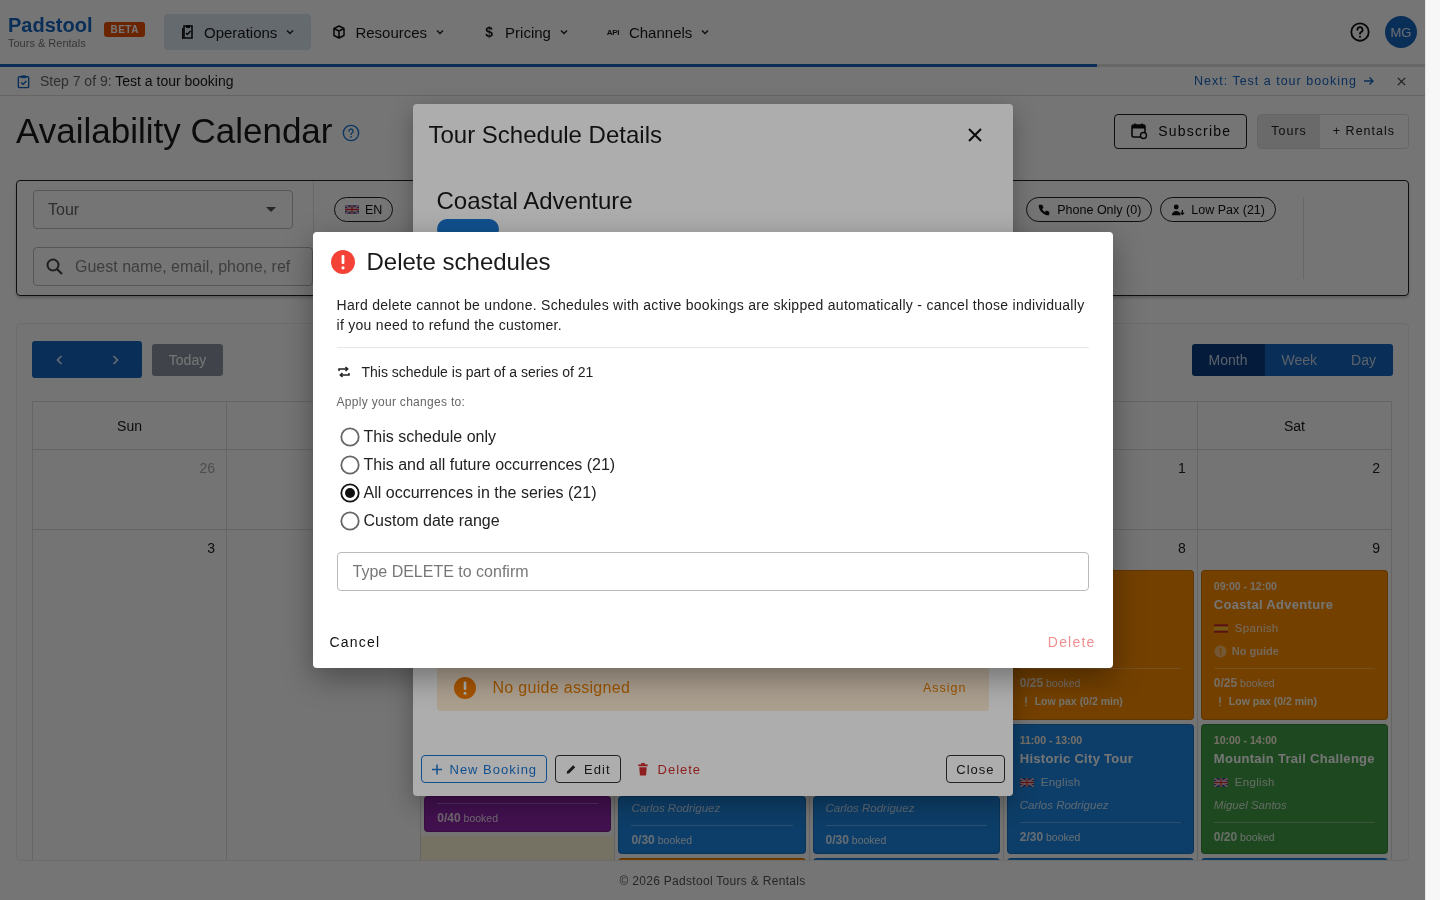 Image resolution: width=1440 pixels, height=900 pixels. I want to click on step-progress-text: Step 7 of 9: Test a tour booking, so click(137, 81).